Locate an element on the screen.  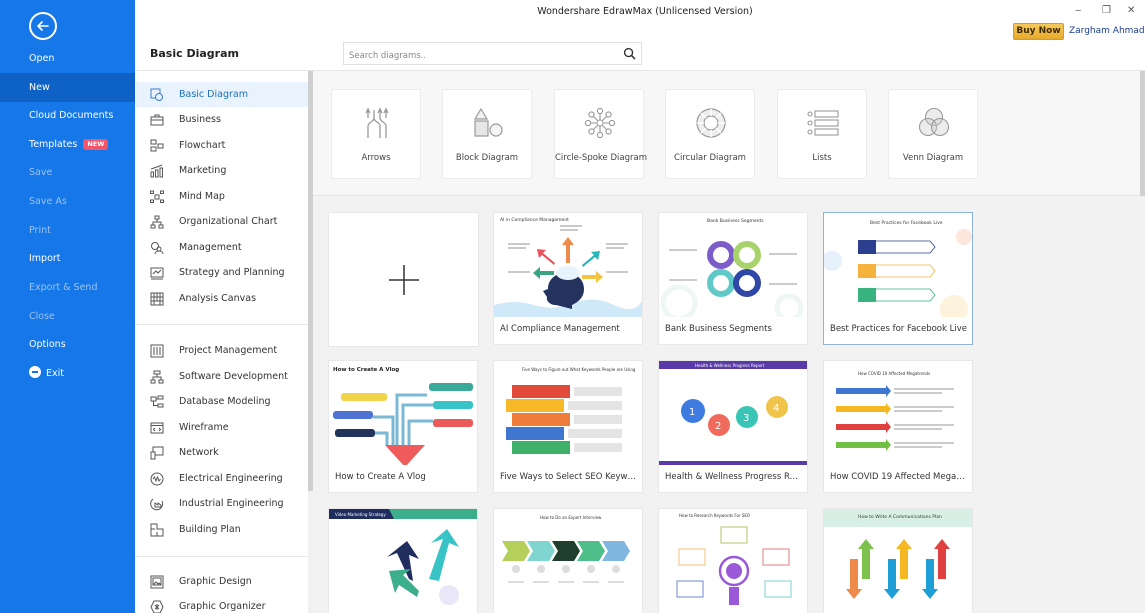
new-blank-diagram-card is located at coordinates (403, 279).